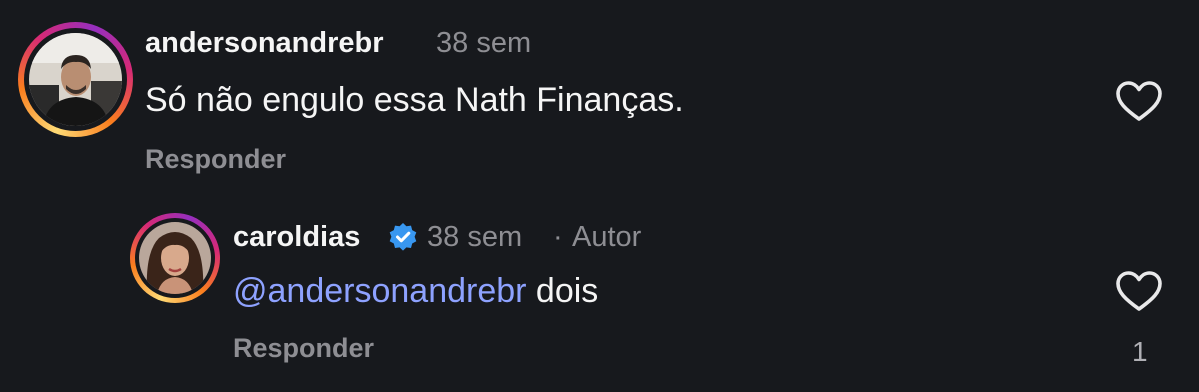 This screenshot has width=1199, height=392. What do you see at coordinates (264, 43) in the screenshot?
I see `comment-username: andersonandrebr` at bounding box center [264, 43].